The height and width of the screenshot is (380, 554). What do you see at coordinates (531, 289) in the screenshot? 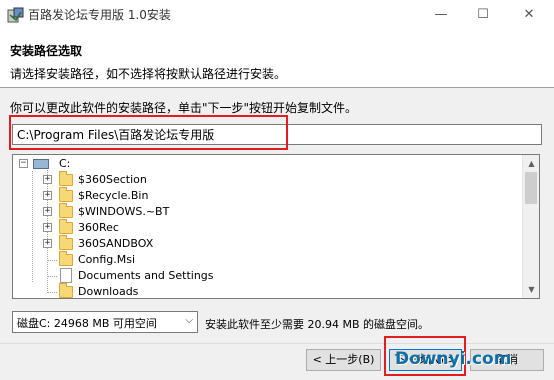
I see `scroll-down-icon: ▼` at bounding box center [531, 289].